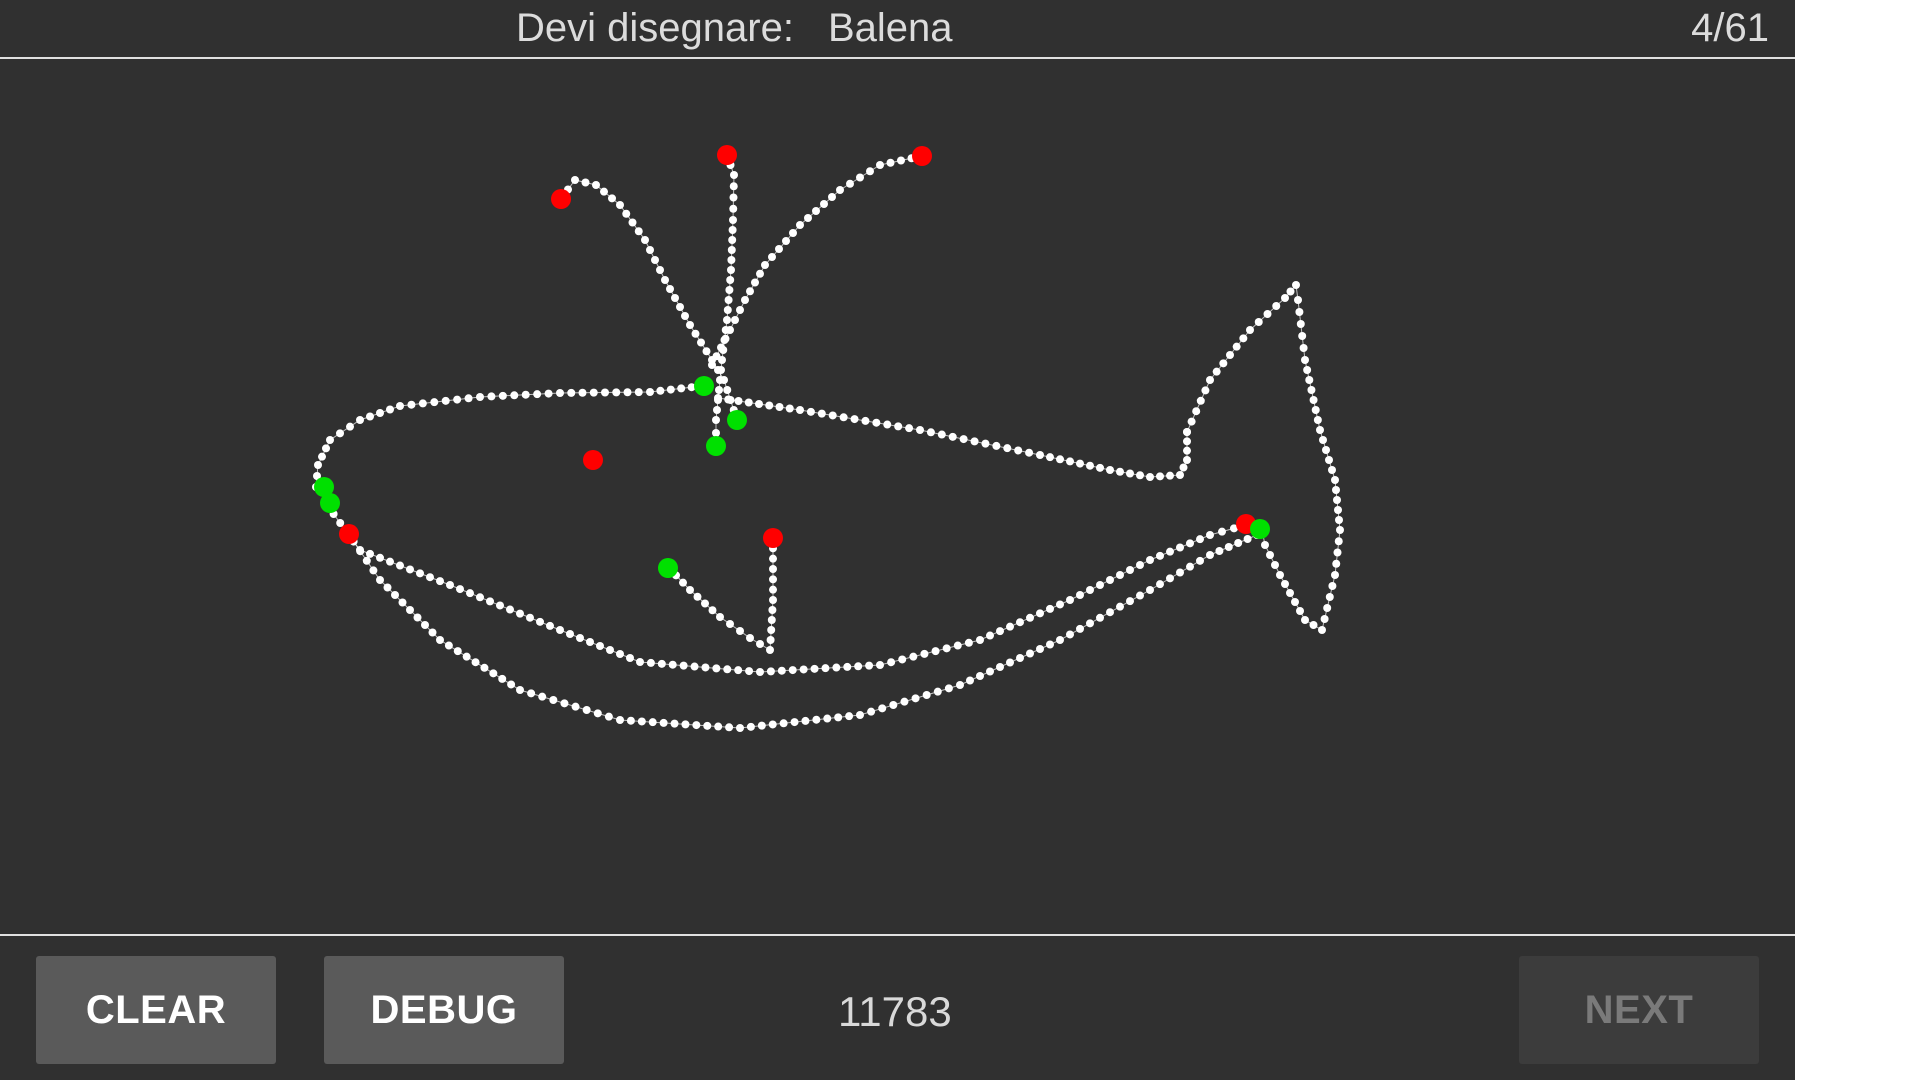 This screenshot has width=1920, height=1082. Describe the element at coordinates (817, 260) in the screenshot. I see `stroke-line` at that location.